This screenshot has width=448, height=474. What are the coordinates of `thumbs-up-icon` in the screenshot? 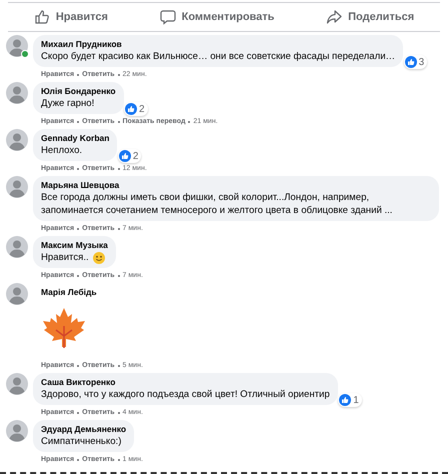 It's located at (42, 17).